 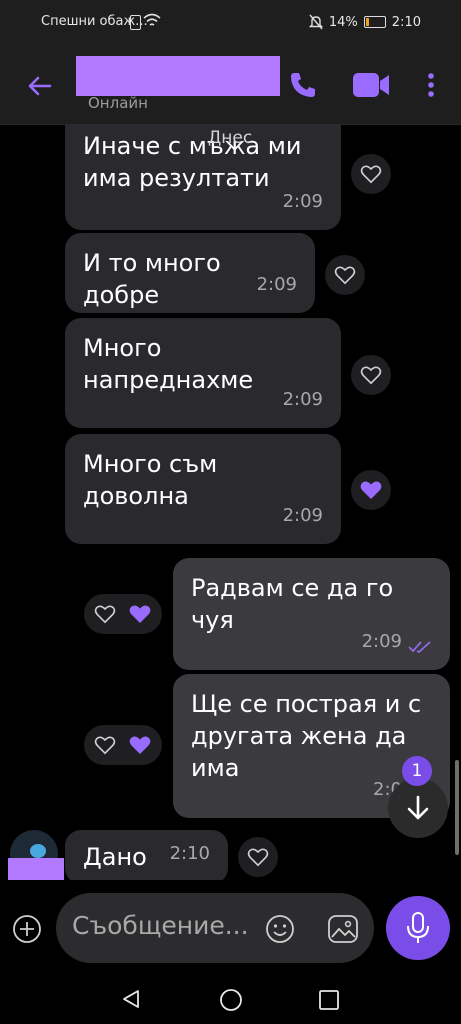 What do you see at coordinates (406, 22) in the screenshot?
I see `clock: 2:10` at bounding box center [406, 22].